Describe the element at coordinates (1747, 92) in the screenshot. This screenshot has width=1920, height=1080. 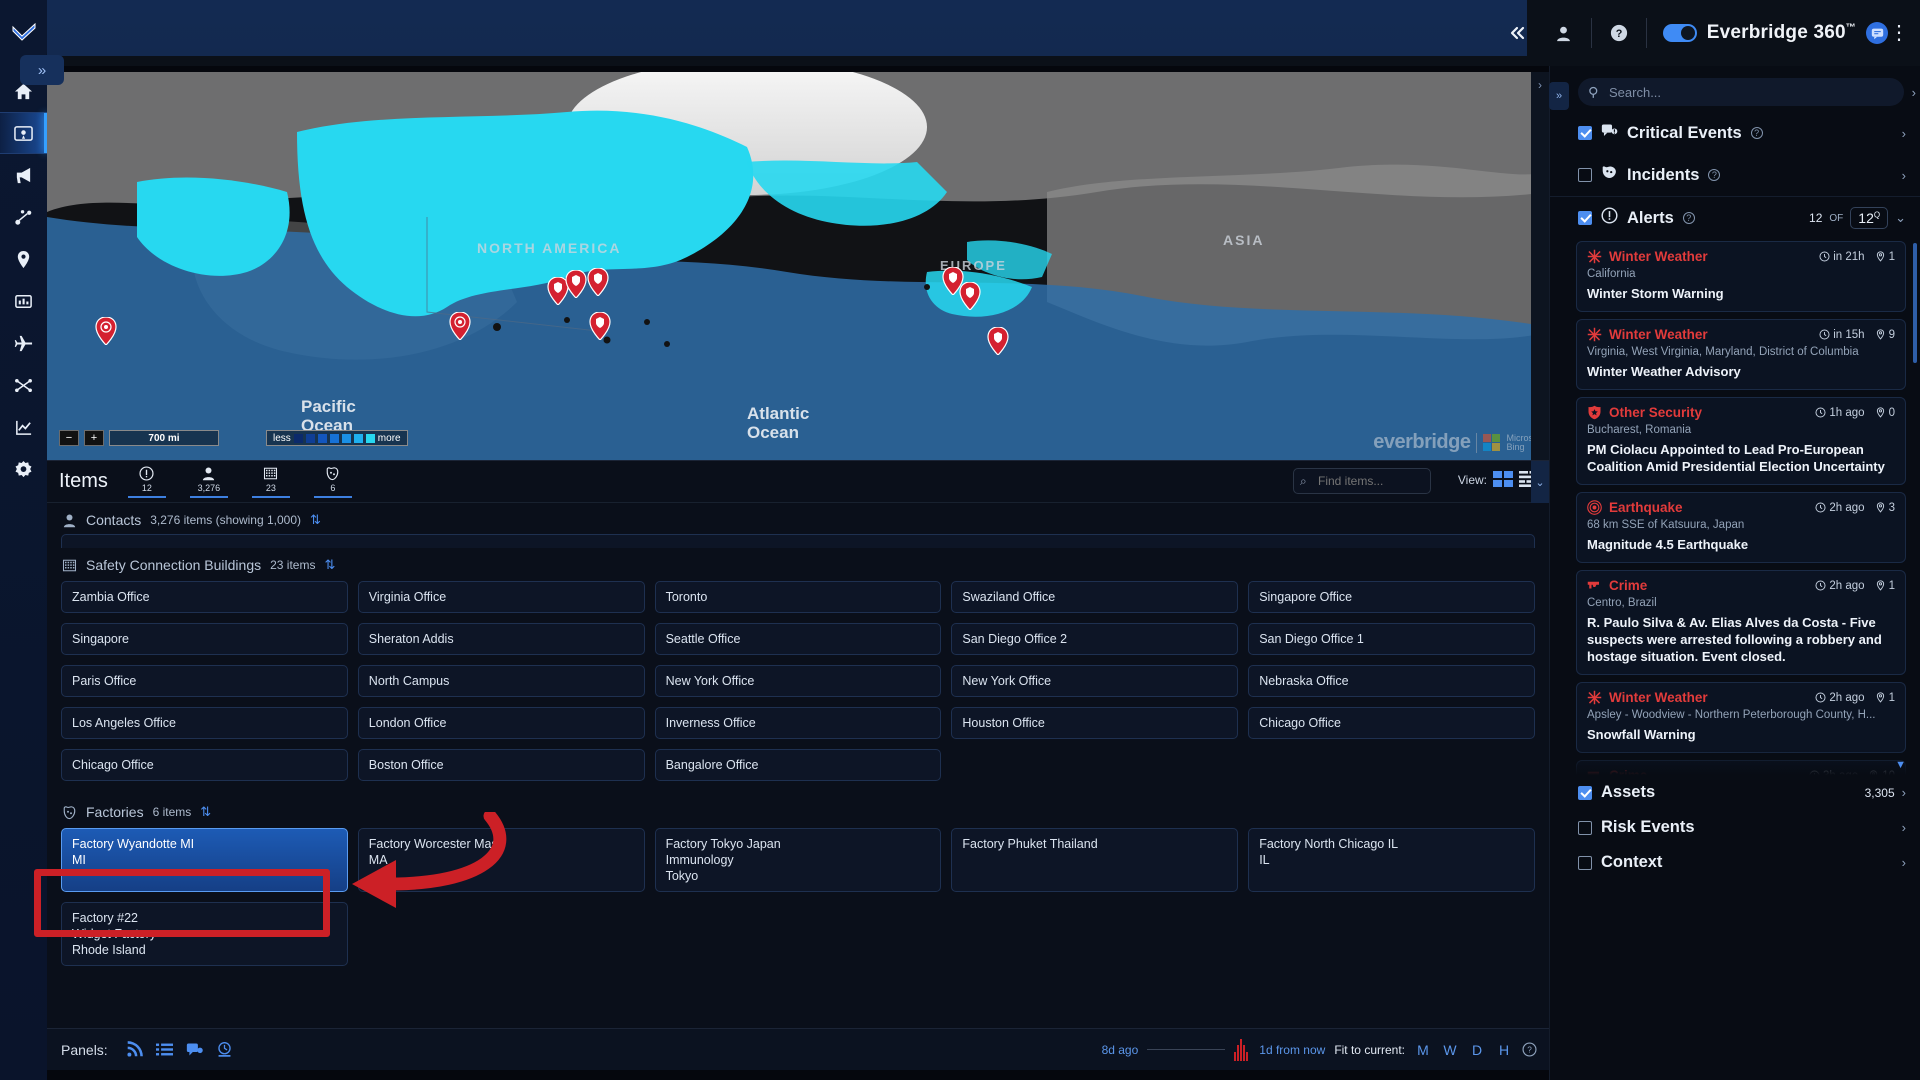
I see `search-bar: Search... ›` at that location.